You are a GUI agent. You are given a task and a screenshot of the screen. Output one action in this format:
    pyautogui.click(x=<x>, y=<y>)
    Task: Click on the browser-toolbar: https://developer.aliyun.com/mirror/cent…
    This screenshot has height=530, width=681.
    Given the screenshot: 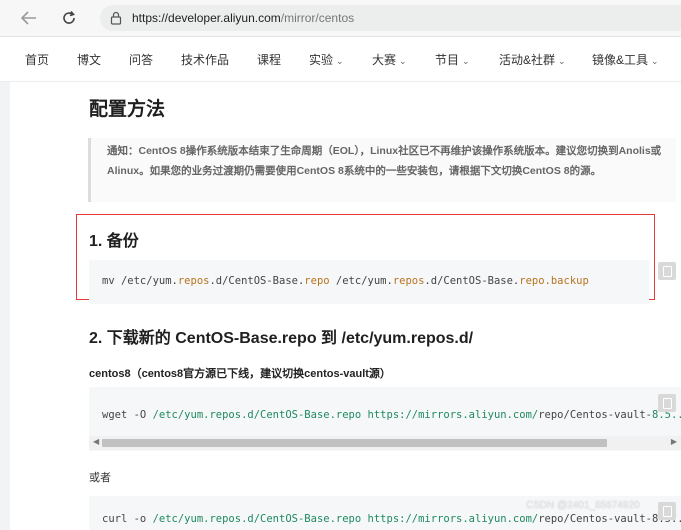 What is the action you would take?
    pyautogui.click(x=340, y=18)
    